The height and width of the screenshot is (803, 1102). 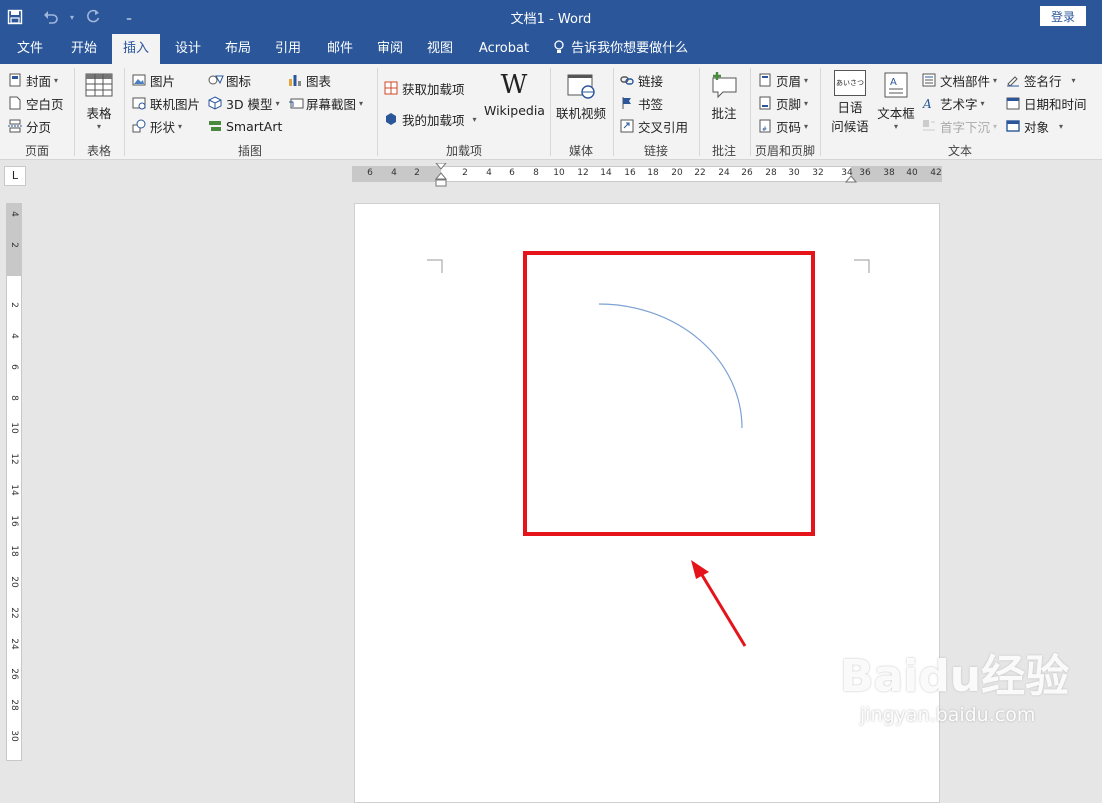 What do you see at coordinates (442, 176) in the screenshot?
I see `indent-markers-icon` at bounding box center [442, 176].